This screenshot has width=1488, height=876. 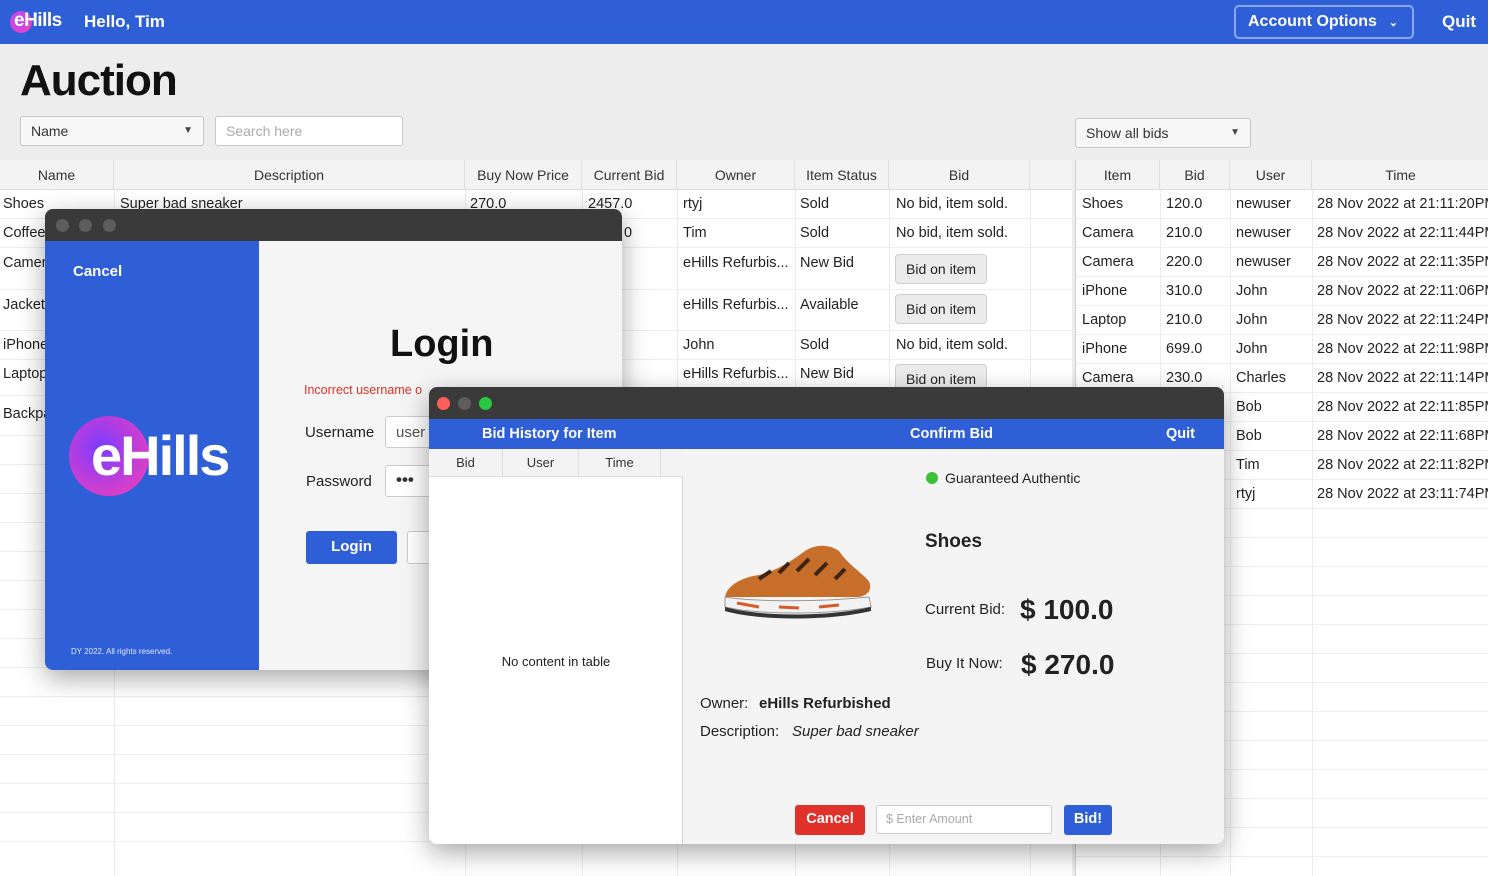 I want to click on bids-table-header: Item Bid User Time, so click(x=1282, y=175).